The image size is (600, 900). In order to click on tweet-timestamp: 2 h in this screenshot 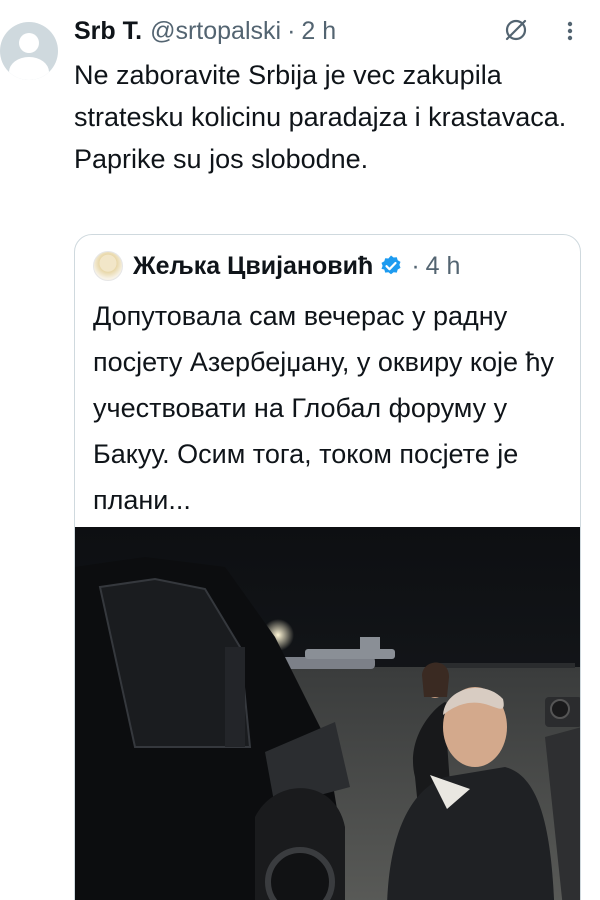, I will do `click(318, 31)`.